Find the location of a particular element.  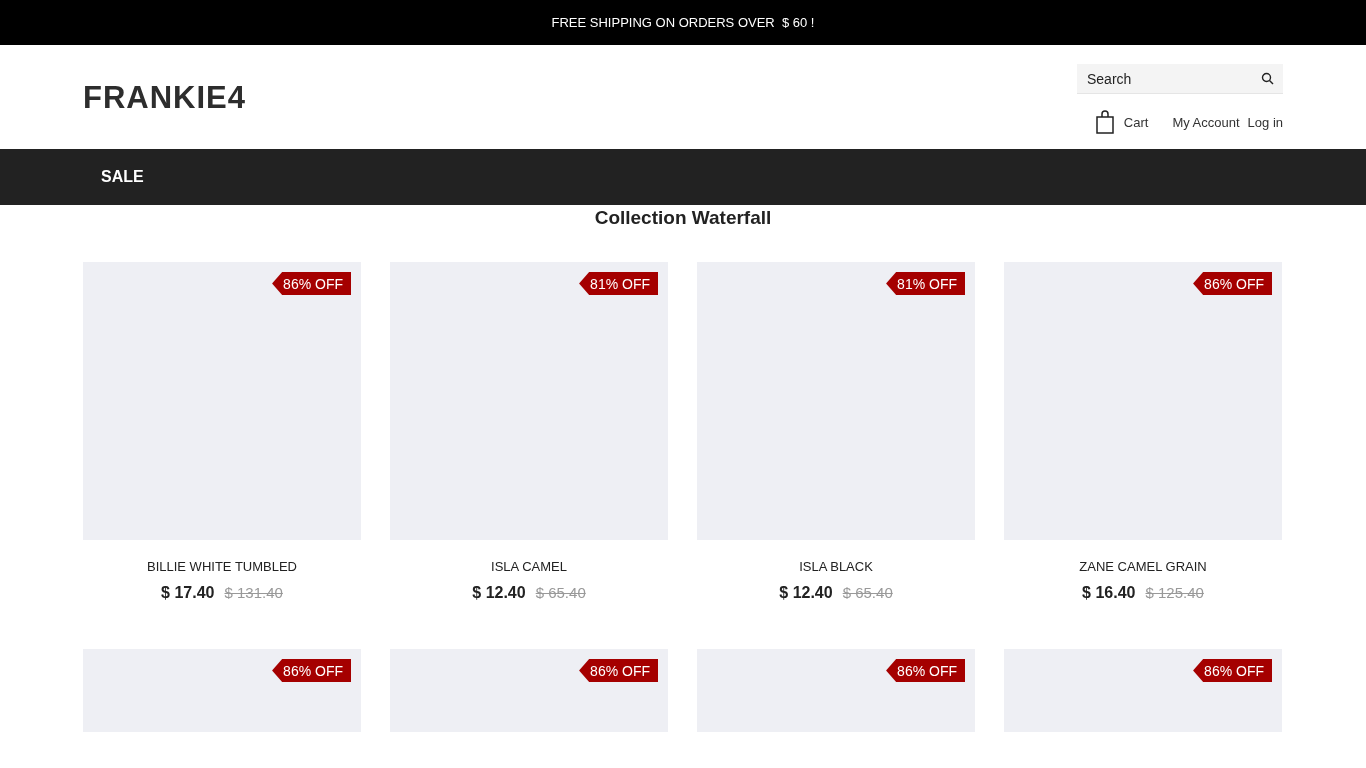

product-name: BILLIE WHITE TUMBLED is located at coordinates (222, 566).